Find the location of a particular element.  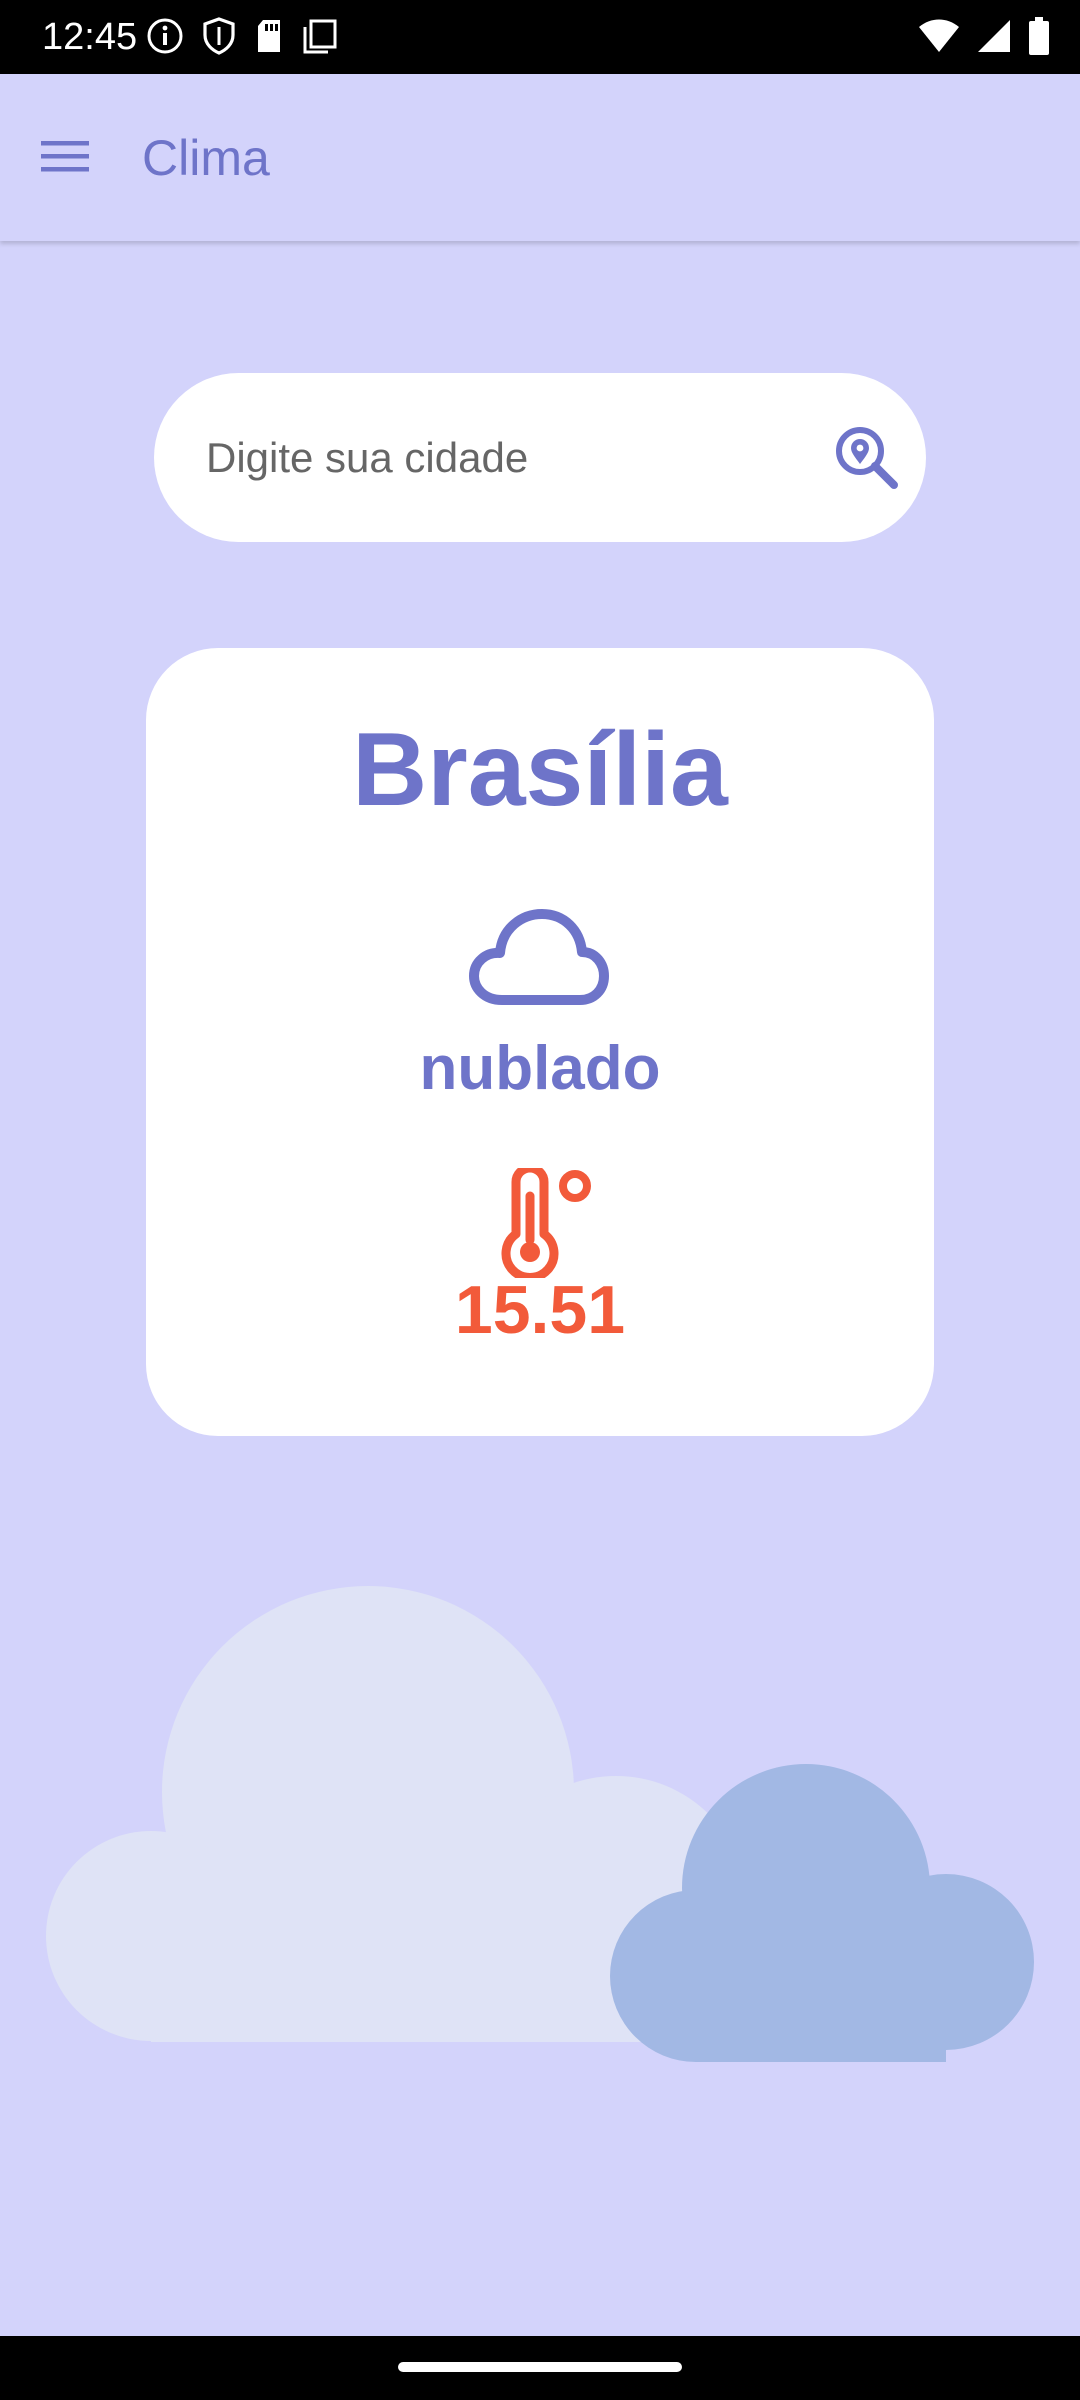

status-bar: 12:45 is located at coordinates (540, 37).